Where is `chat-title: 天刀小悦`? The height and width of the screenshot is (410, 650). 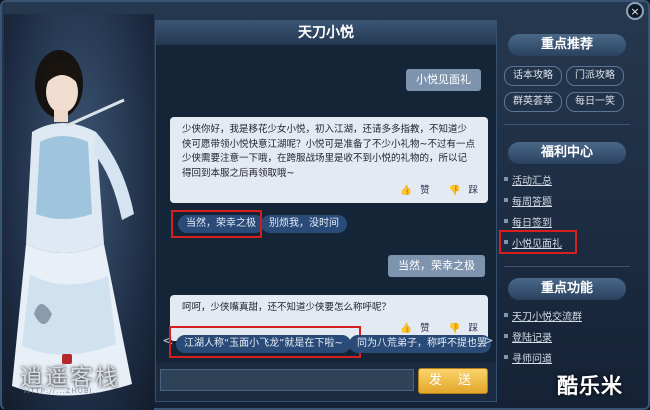 chat-title: 天刀小悦 is located at coordinates (326, 33).